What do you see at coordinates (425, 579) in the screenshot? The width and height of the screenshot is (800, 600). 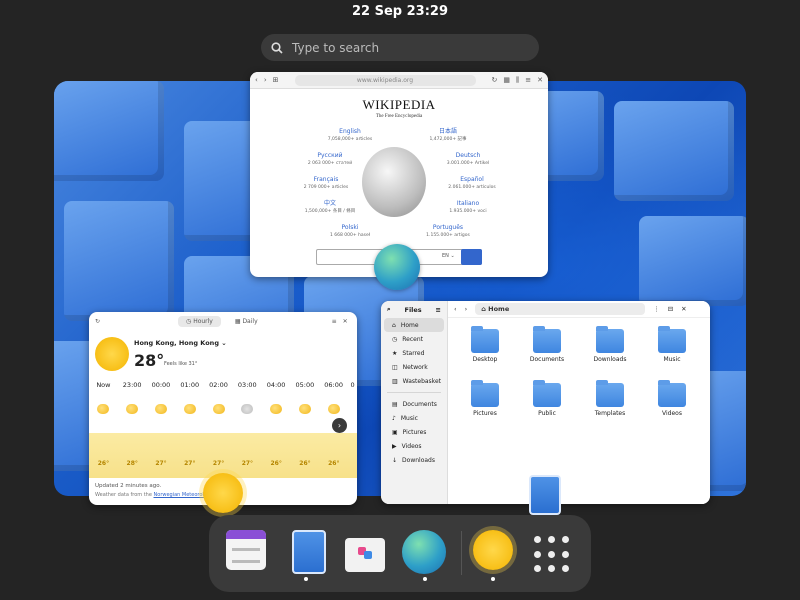 I see `running-indicator` at bounding box center [425, 579].